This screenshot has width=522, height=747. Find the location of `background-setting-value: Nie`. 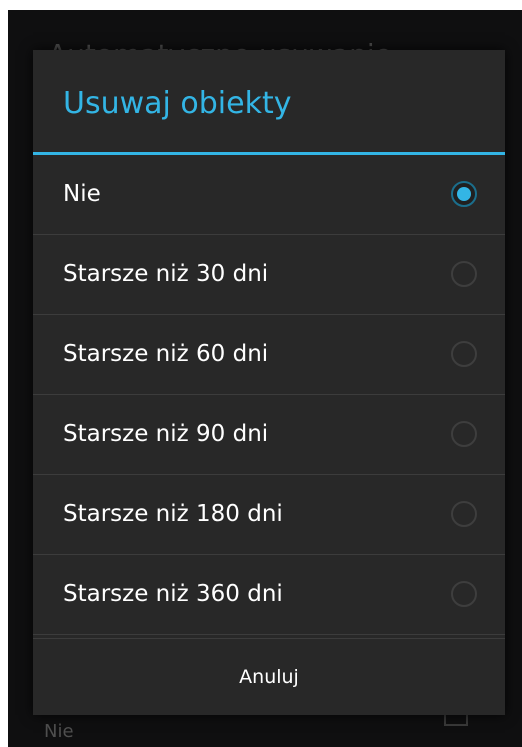

background-setting-value: Nie is located at coordinates (59, 731).